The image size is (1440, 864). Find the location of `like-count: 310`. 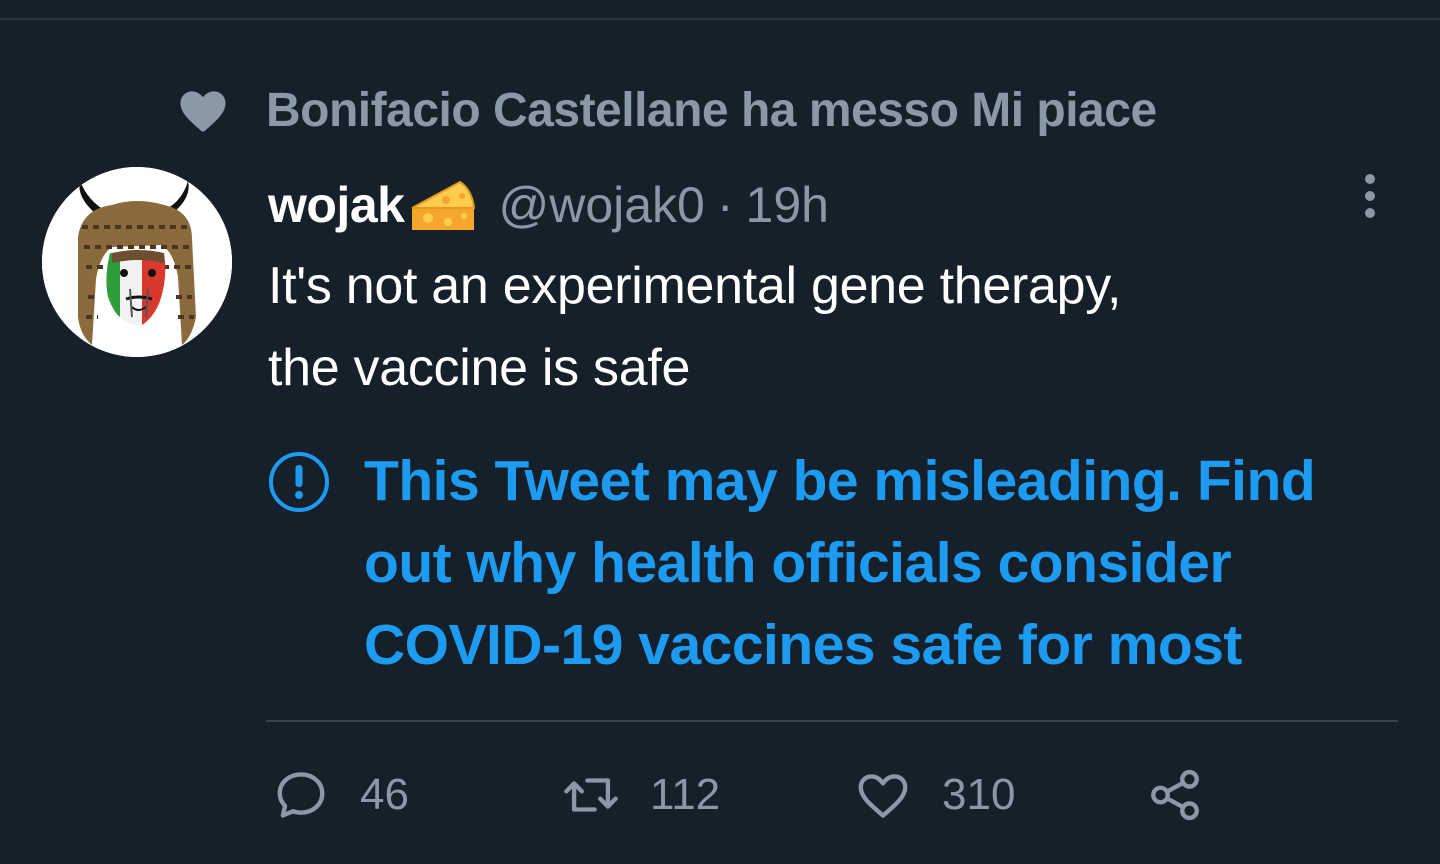

like-count: 310 is located at coordinates (979, 794).